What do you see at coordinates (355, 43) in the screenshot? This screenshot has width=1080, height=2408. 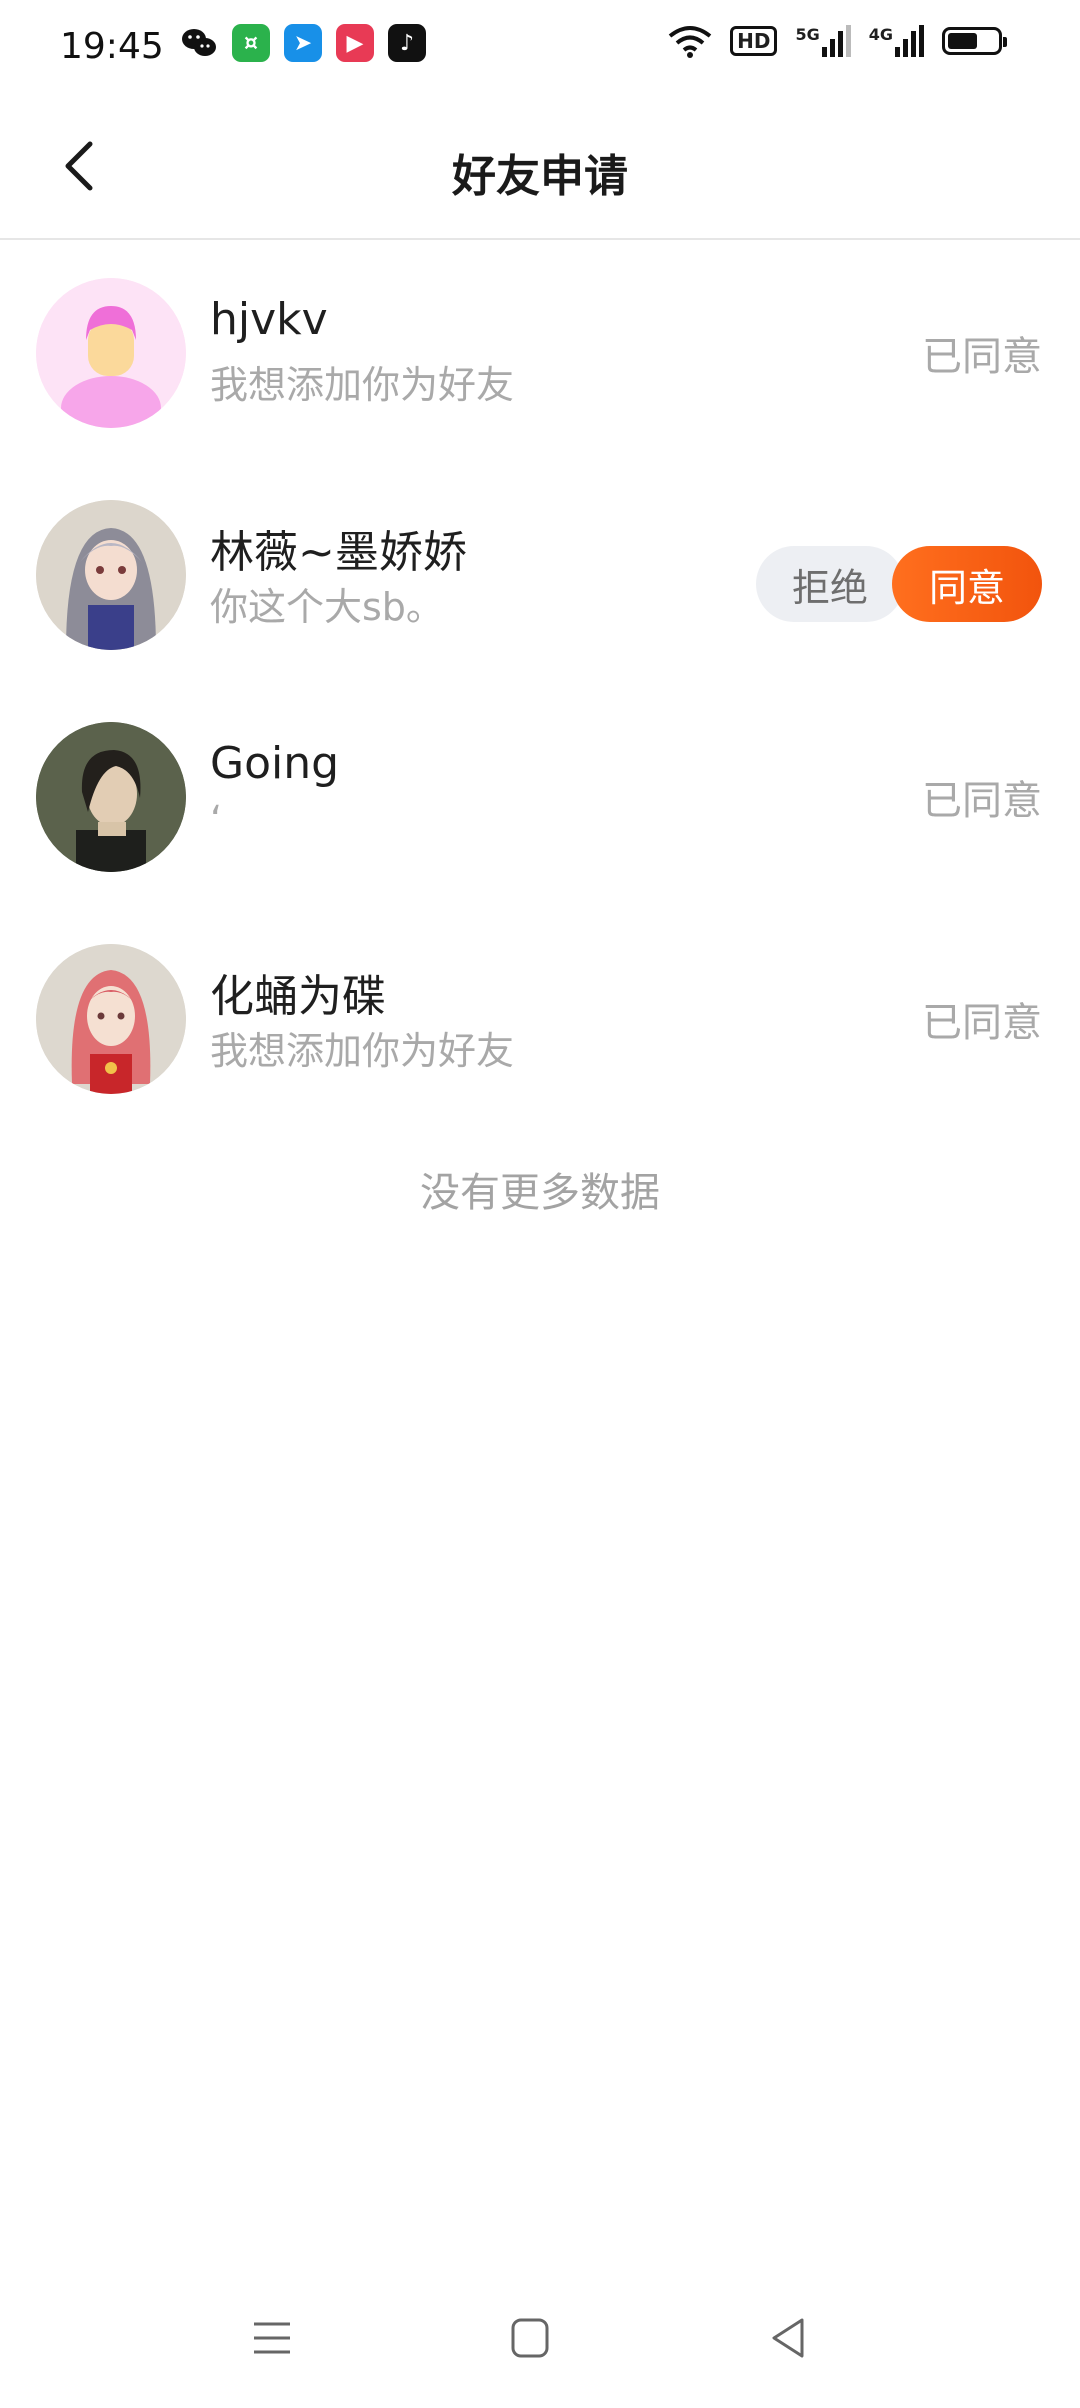 I see `video-play-icon: ▶` at bounding box center [355, 43].